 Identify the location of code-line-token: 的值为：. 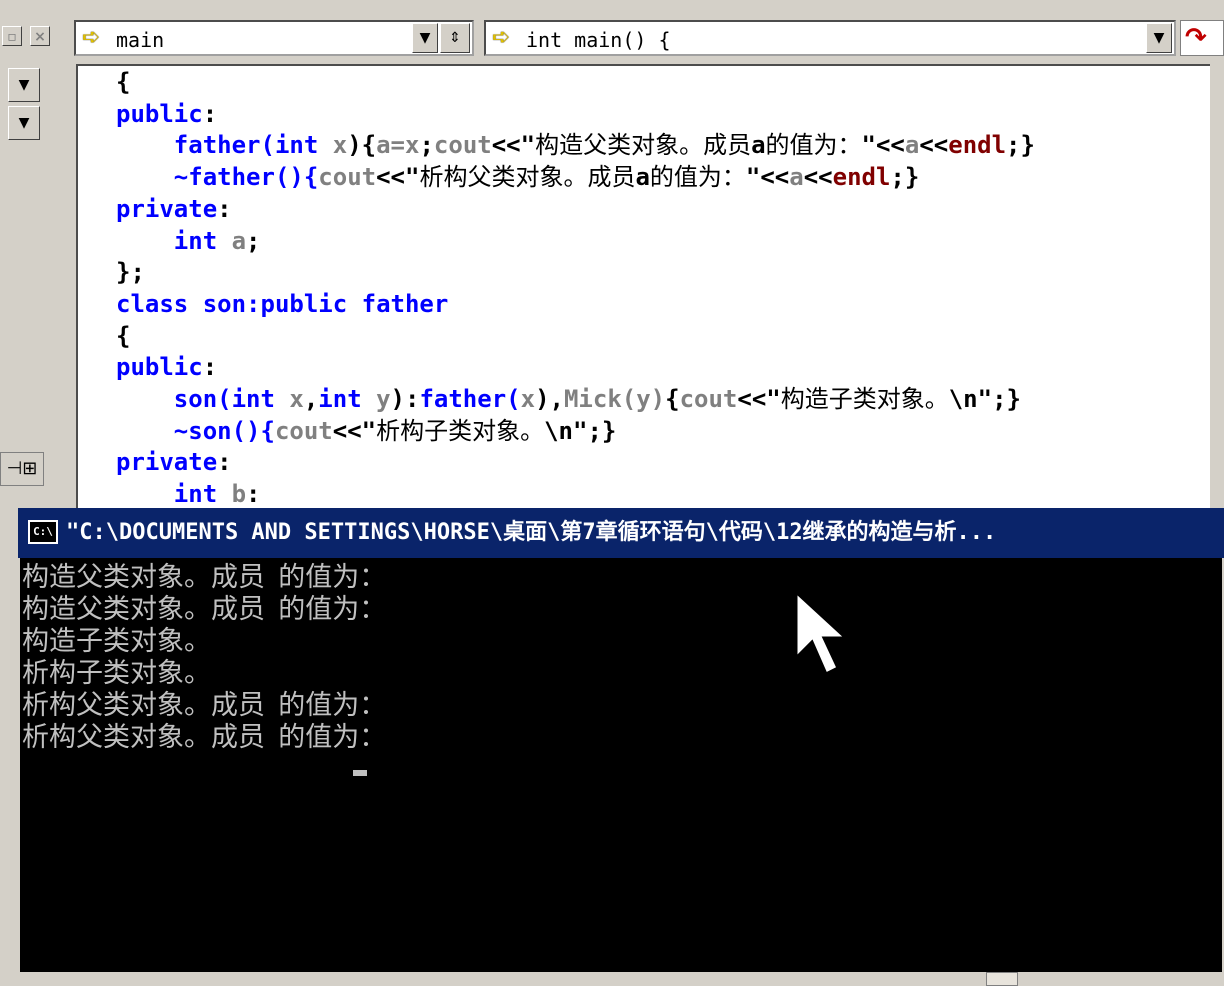
(813, 145).